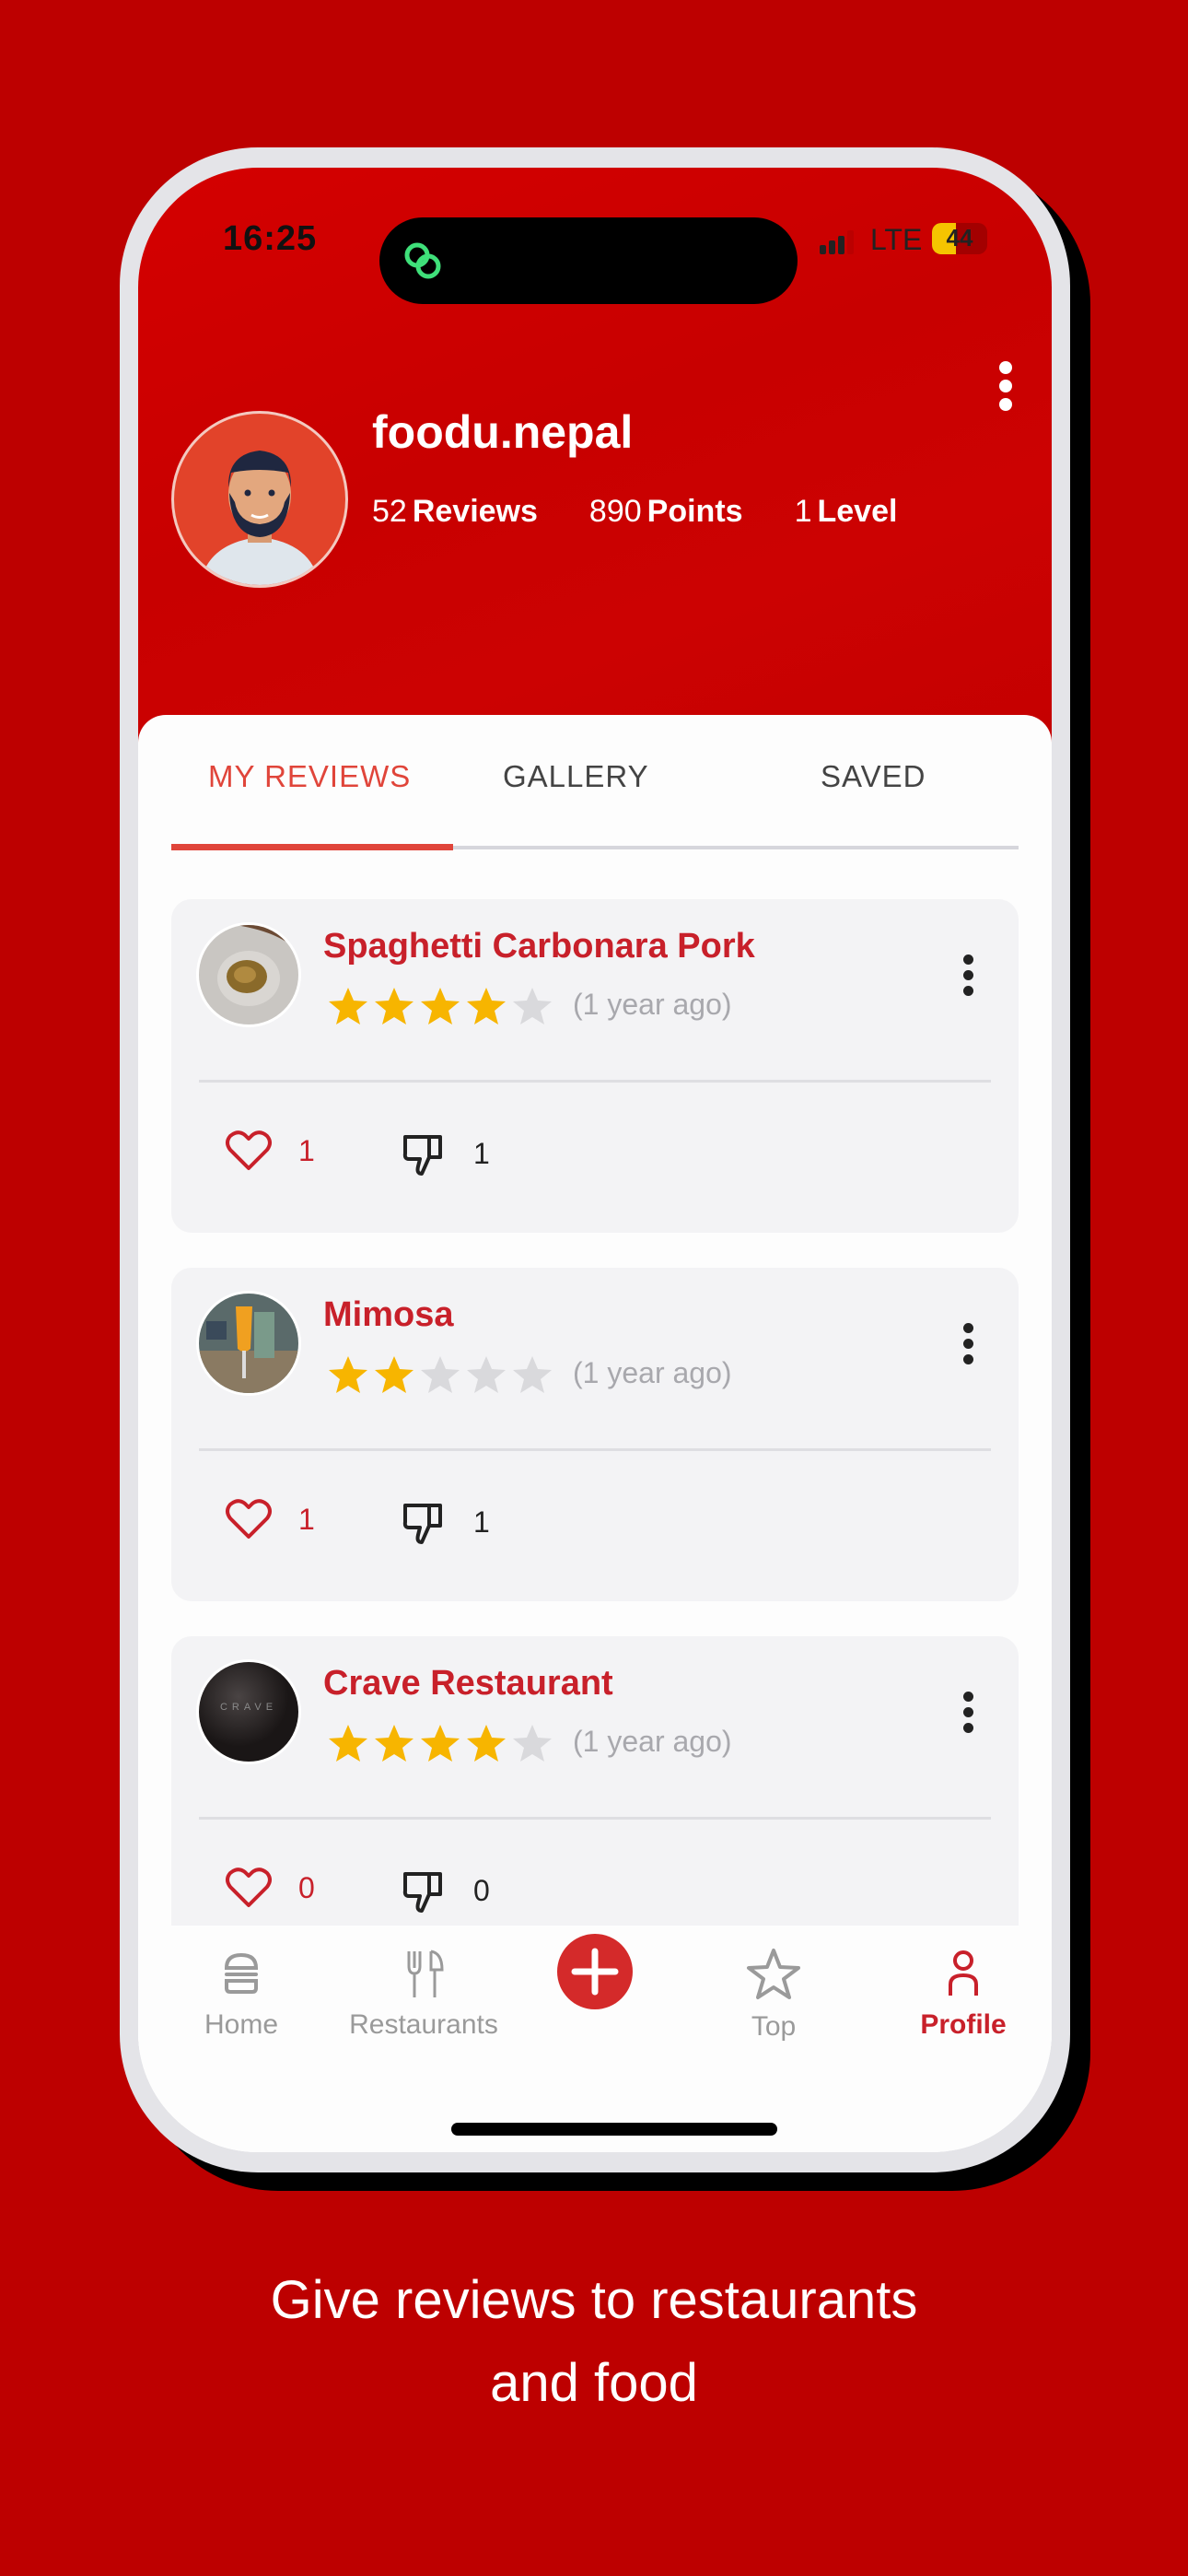  Describe the element at coordinates (422, 260) in the screenshot. I see `link-rings-icon` at that location.